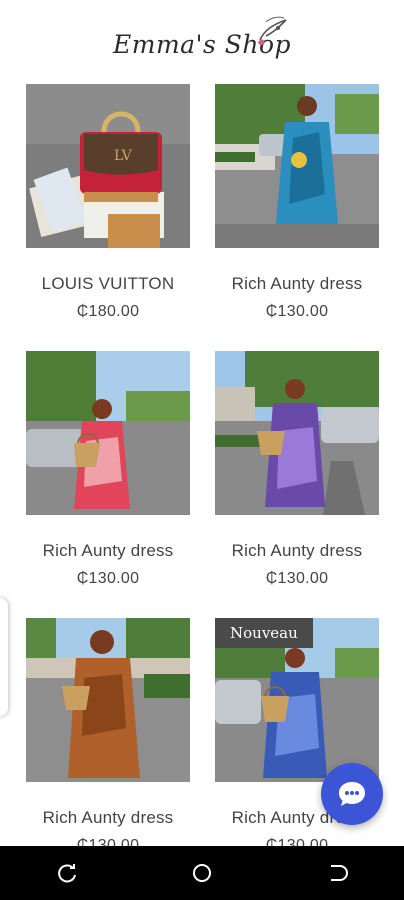 Image resolution: width=404 pixels, height=900 pixels. Describe the element at coordinates (272, 31) in the screenshot. I see `logo-bird-icon` at that location.